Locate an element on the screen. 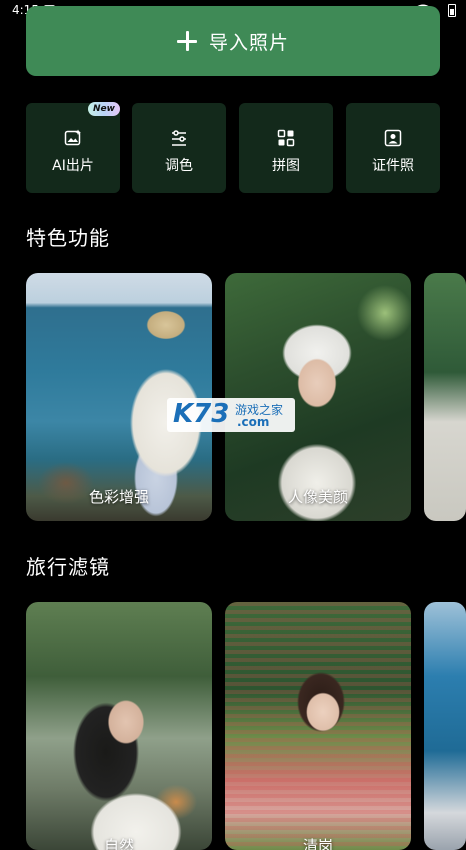  feature-card-portrait-beauty: 人像美颜 is located at coordinates (318, 397).